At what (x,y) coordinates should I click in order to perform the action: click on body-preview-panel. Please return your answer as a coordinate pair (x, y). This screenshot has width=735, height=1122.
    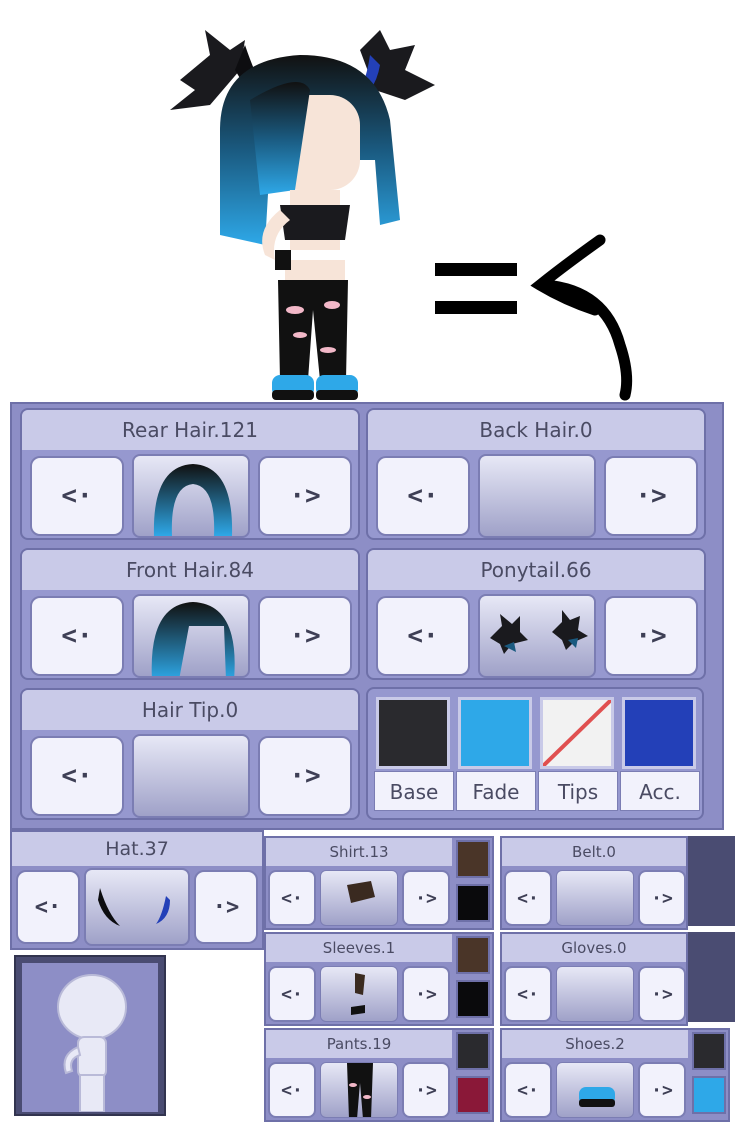
    Looking at the image, I should click on (90, 1035).